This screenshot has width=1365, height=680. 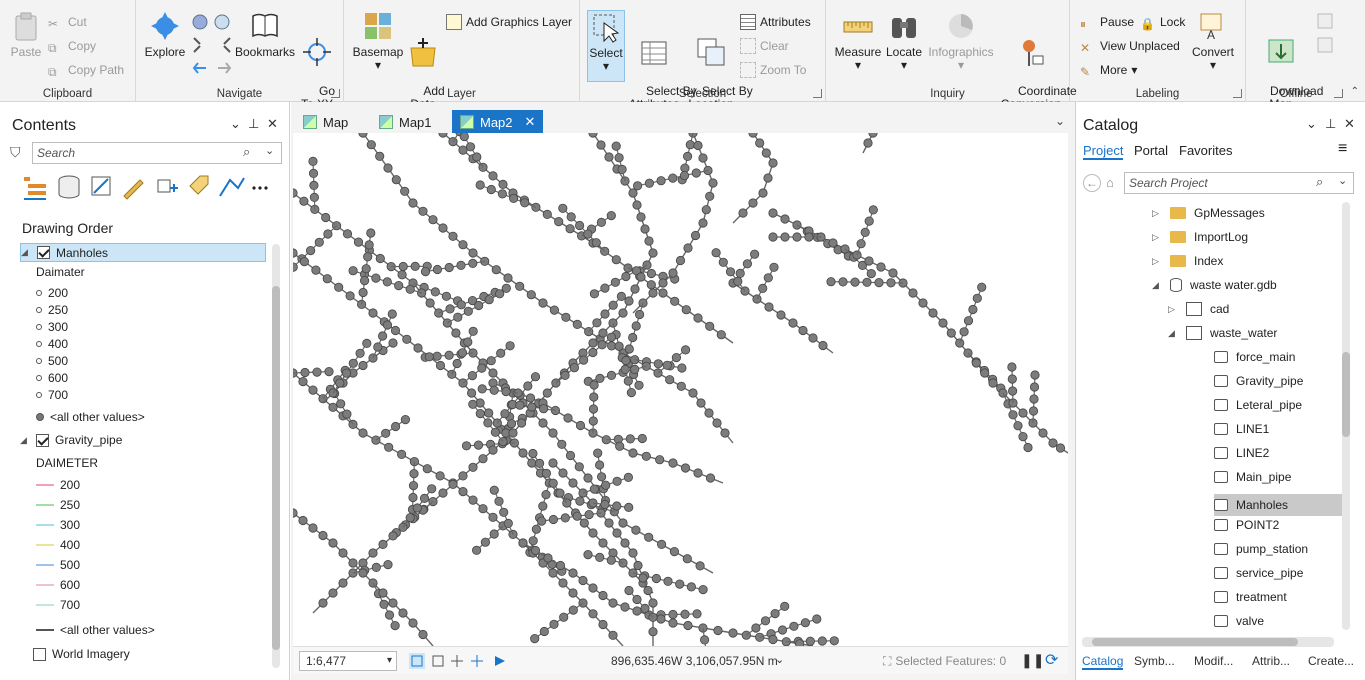 I want to click on tab-portal: Portal, so click(x=1151, y=150).